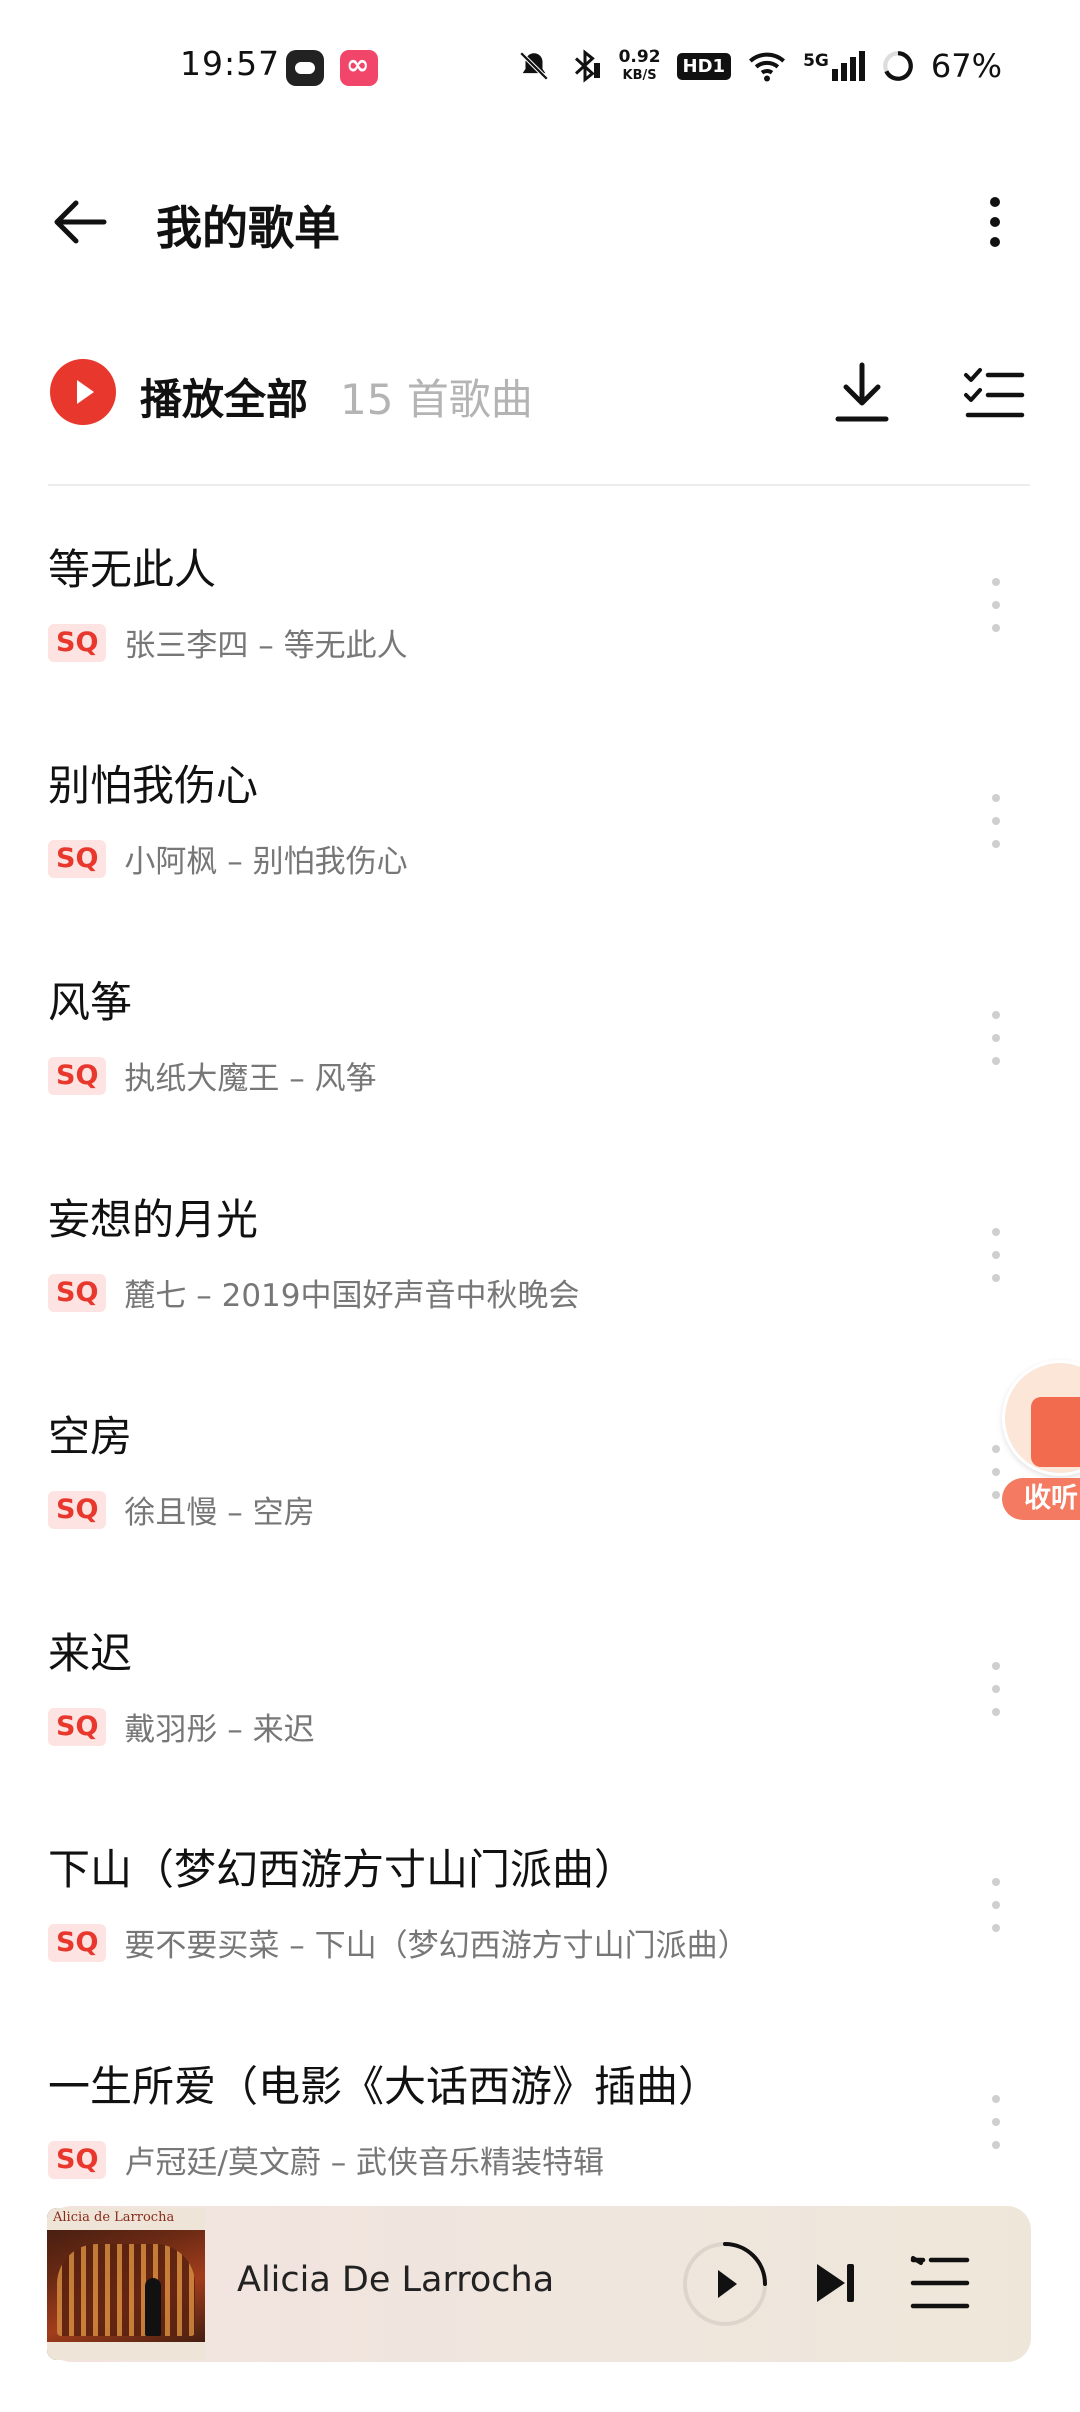  I want to click on play-all-label: 播放全部, so click(224, 396).